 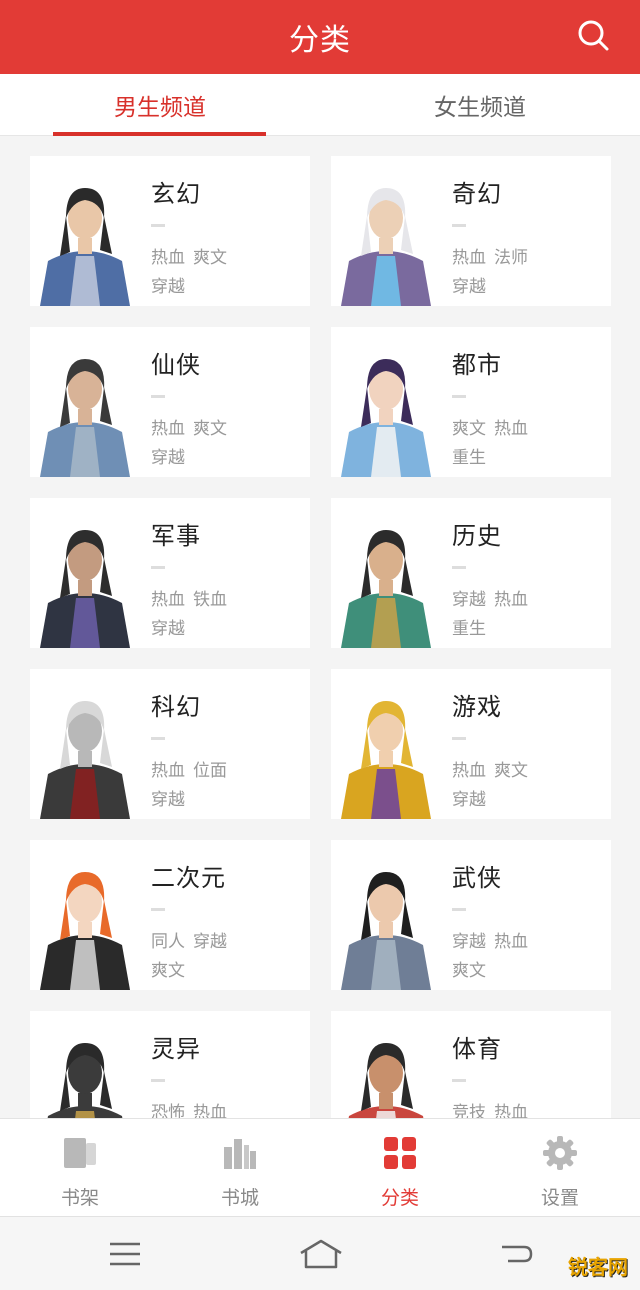 I want to click on tab-female-channel: 女生频道, so click(x=480, y=105).